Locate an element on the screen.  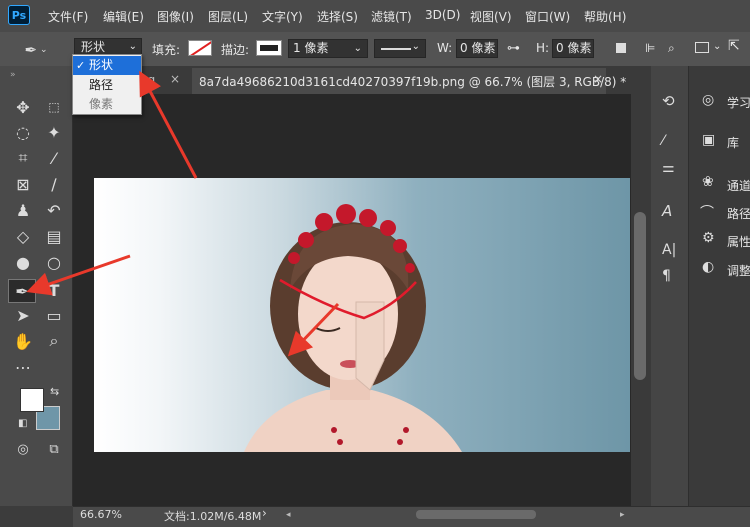
menu-filter: 滤镜(T) is located at coordinates (391, 16).